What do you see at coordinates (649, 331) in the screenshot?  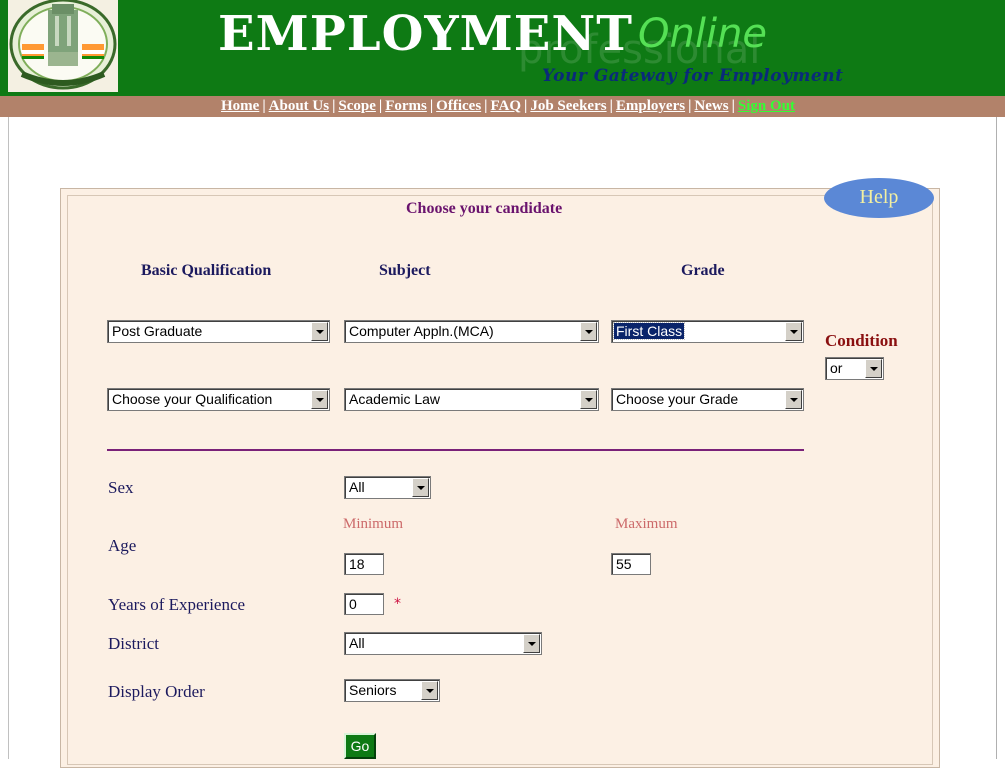 I see `grade-select-1-value: First Class` at bounding box center [649, 331].